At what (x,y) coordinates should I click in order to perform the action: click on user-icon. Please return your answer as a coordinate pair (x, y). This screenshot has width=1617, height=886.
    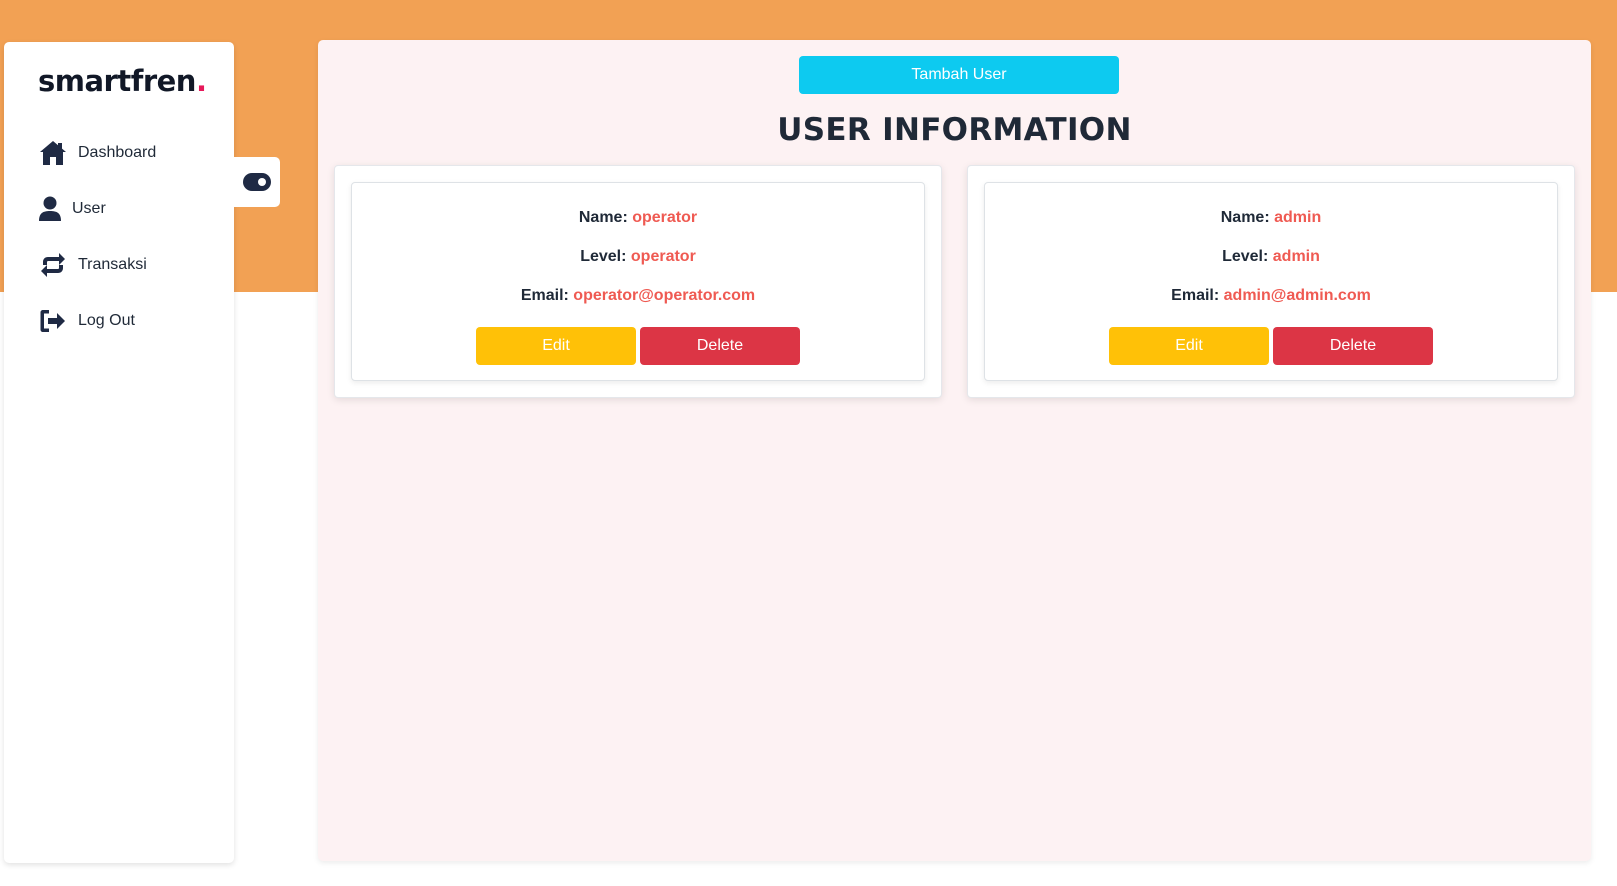
    Looking at the image, I should click on (50, 209).